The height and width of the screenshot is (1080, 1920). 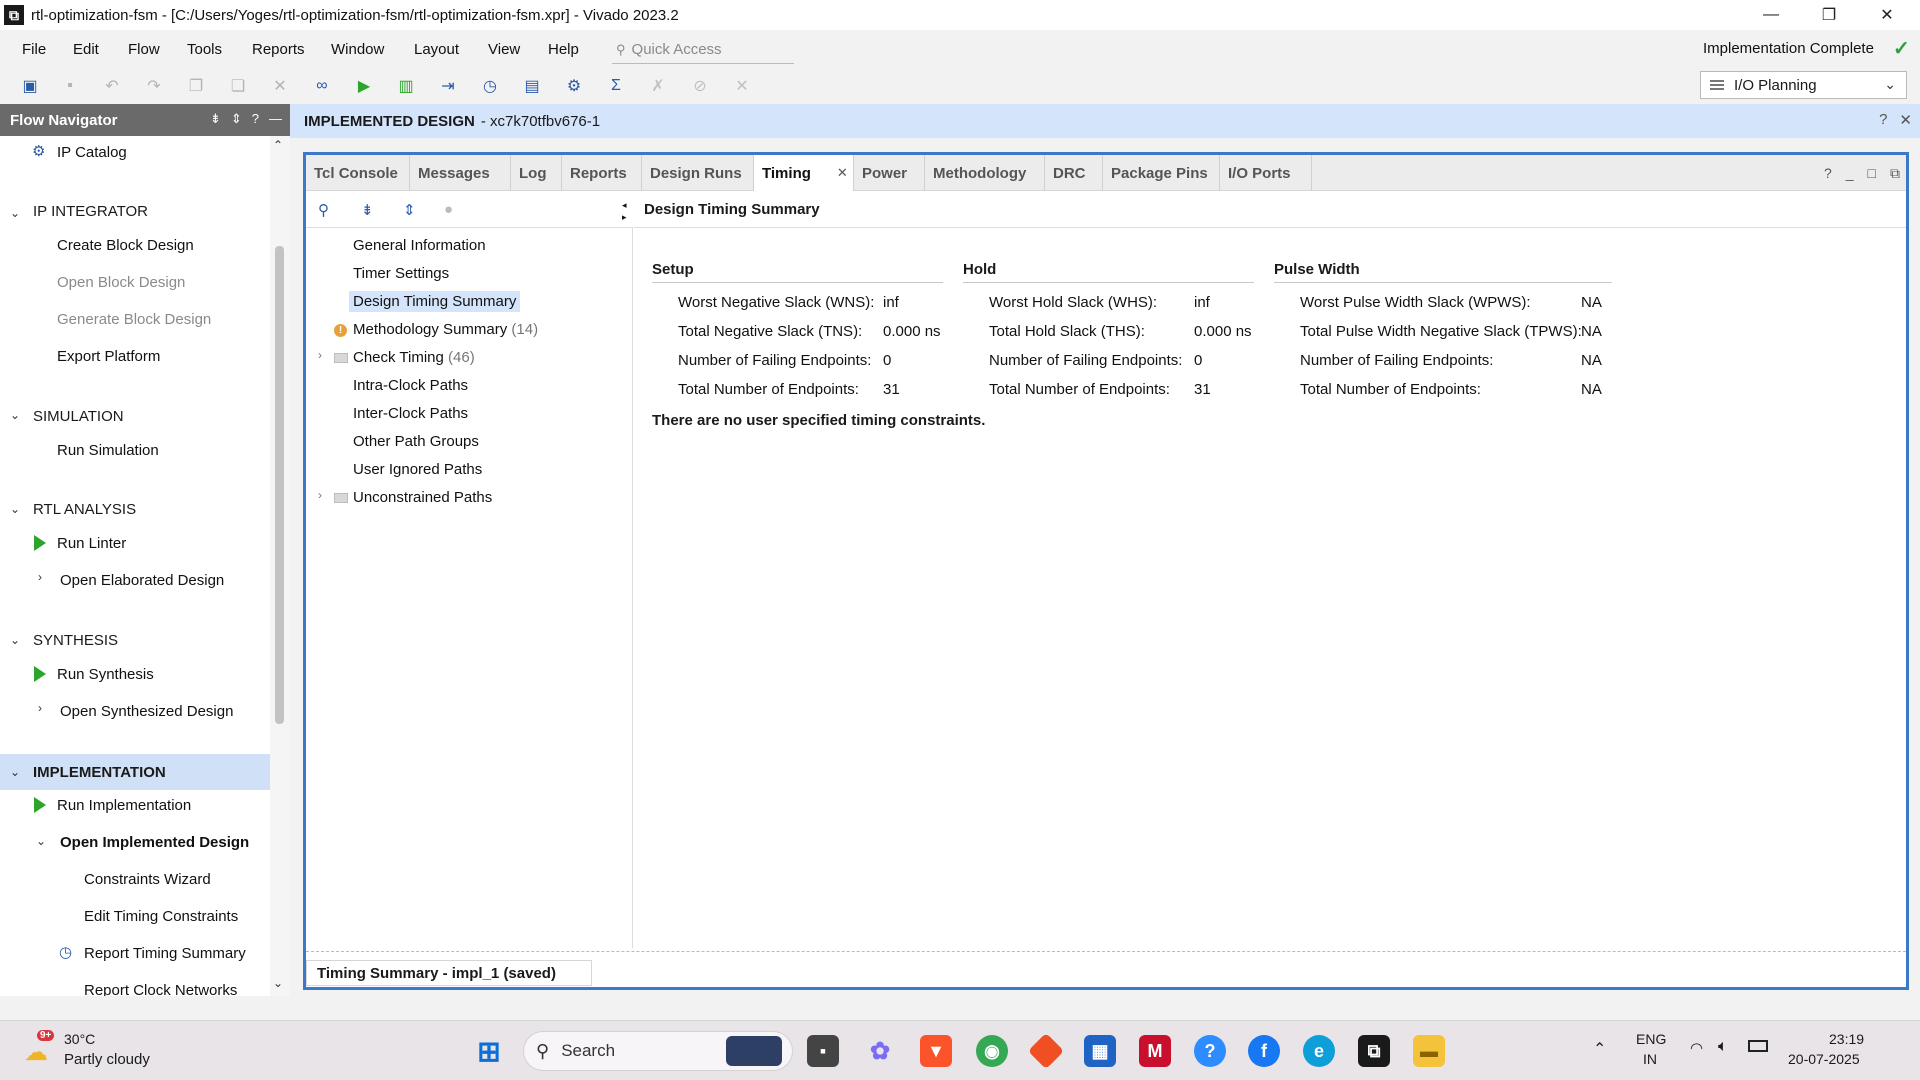 I want to click on maximize-icon: □, so click(x=1872, y=173).